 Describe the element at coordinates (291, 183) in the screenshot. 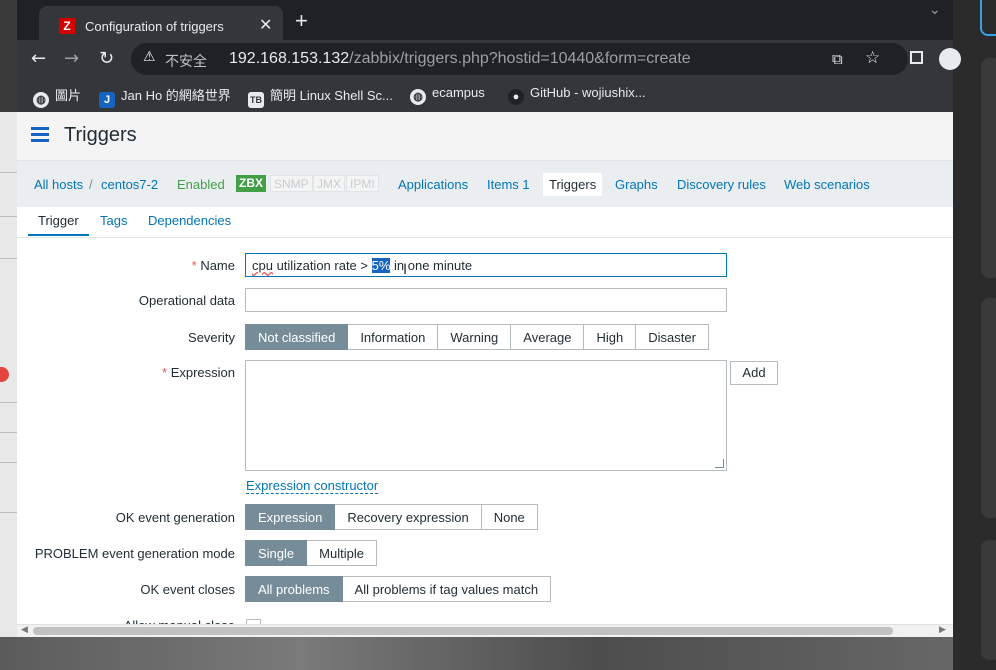

I see `snmp-availability-badge: SNMP` at that location.